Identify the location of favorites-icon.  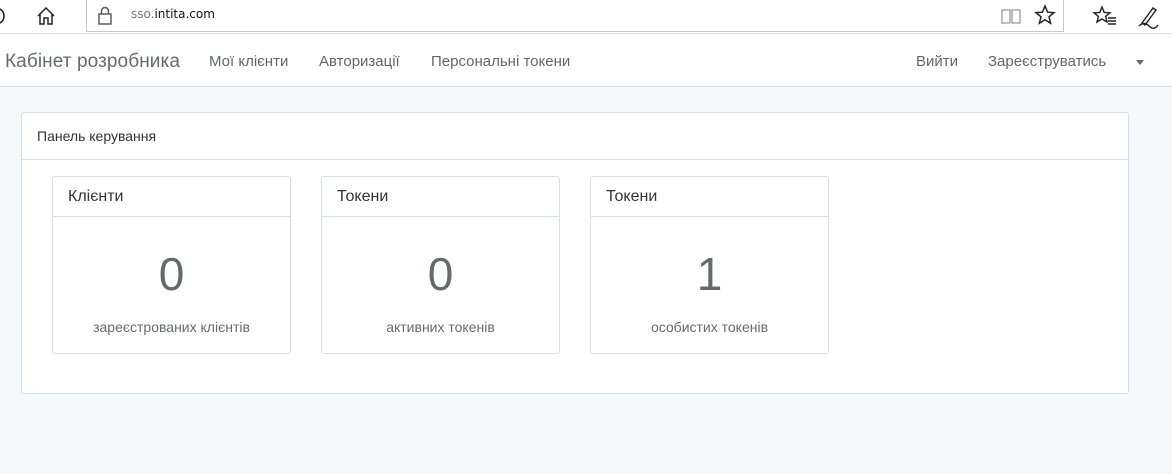
(1105, 16).